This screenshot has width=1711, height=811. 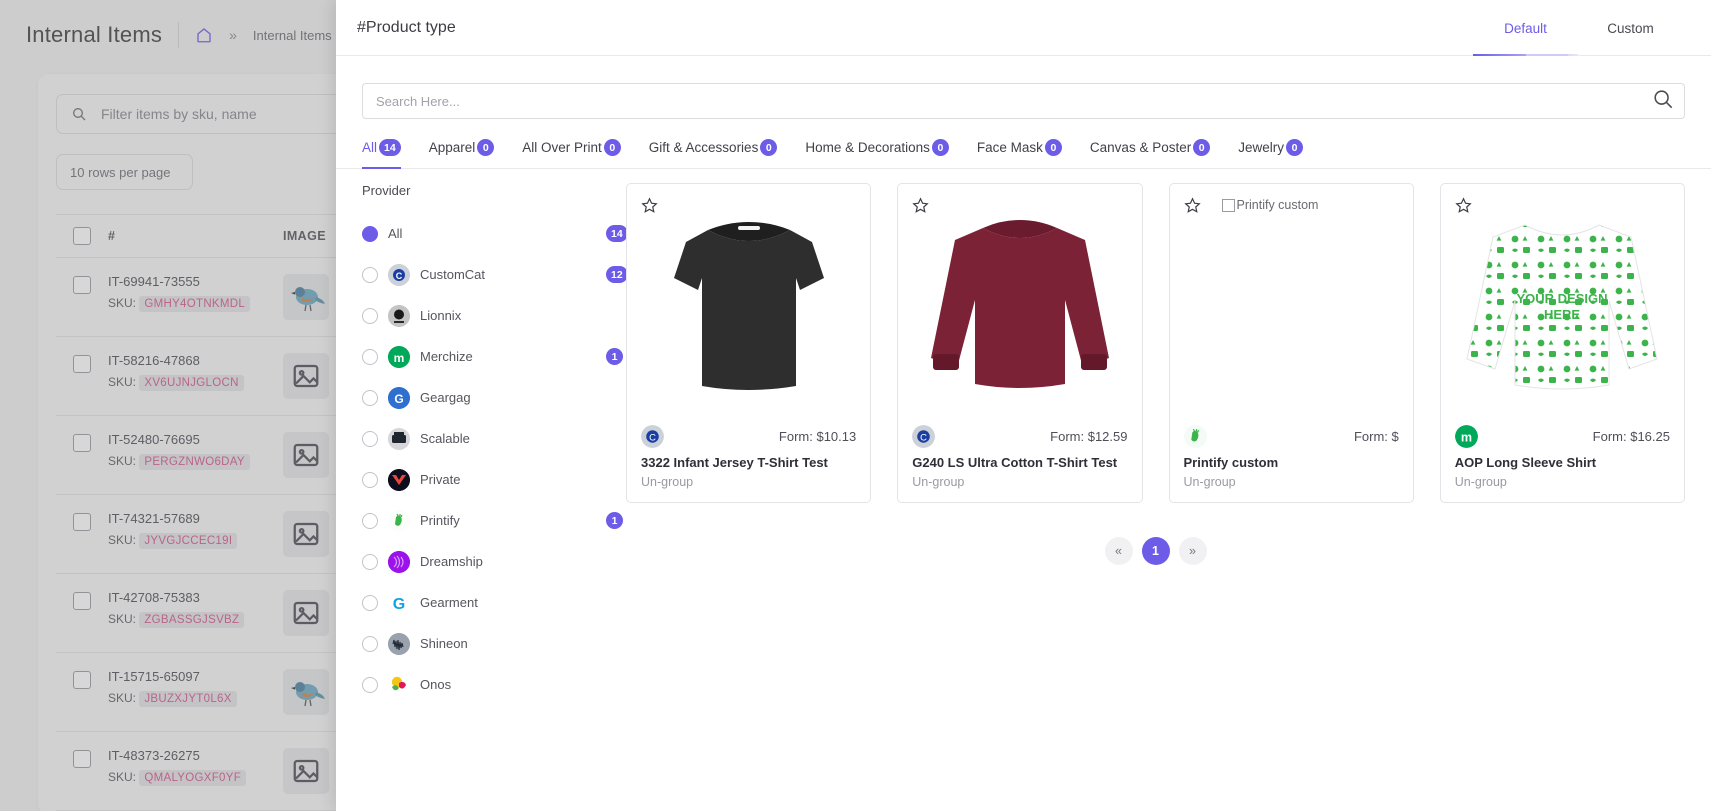 I want to click on provider-item-customcat: C CustomCat 12, so click(x=495, y=274).